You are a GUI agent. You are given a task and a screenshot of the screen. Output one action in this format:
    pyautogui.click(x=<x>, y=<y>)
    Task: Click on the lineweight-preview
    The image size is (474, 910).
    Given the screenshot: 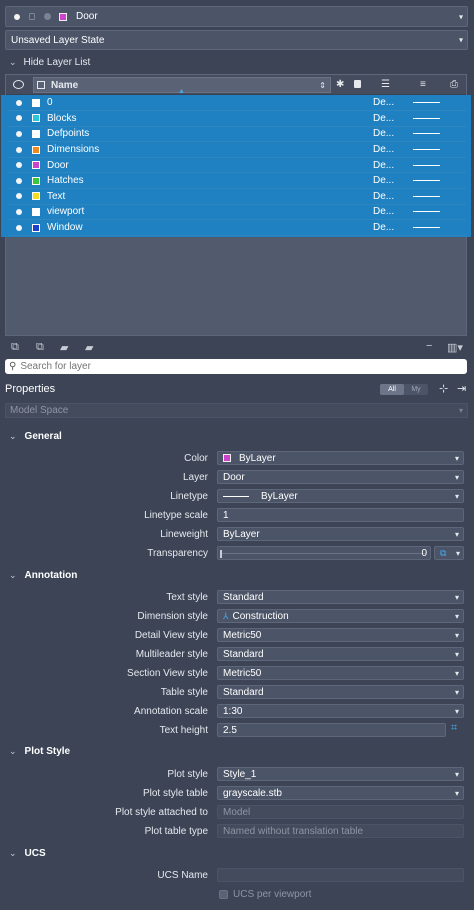 What is the action you would take?
    pyautogui.click(x=426, y=118)
    